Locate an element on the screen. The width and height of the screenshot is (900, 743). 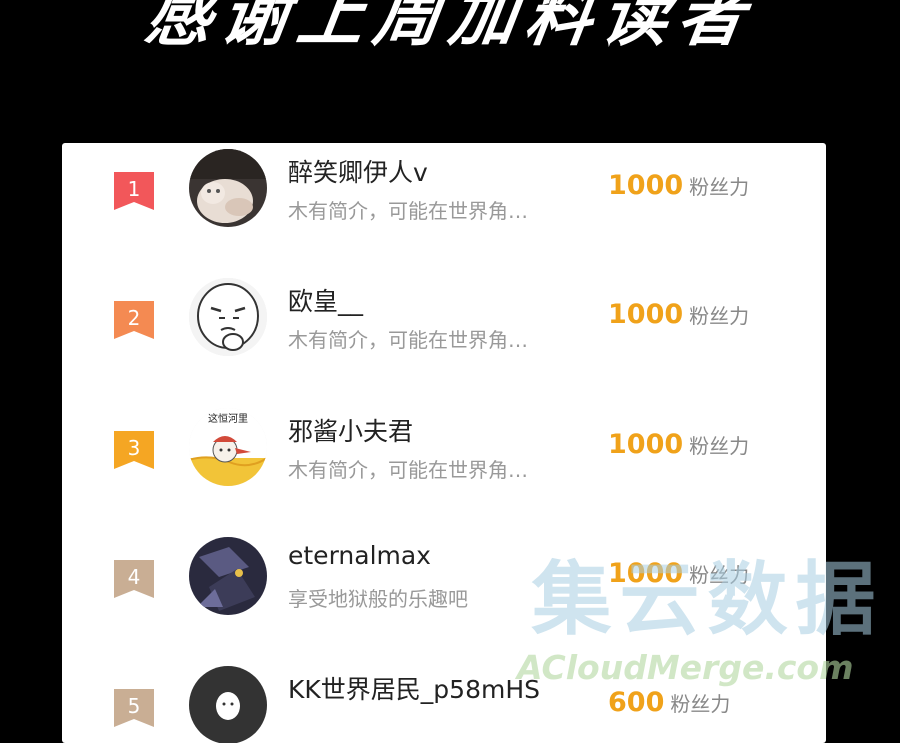
list-item: 1 醉笑卿伊人v 木有简介，可能在世界角… 1000 粉丝力 is located at coordinates (444, 201).